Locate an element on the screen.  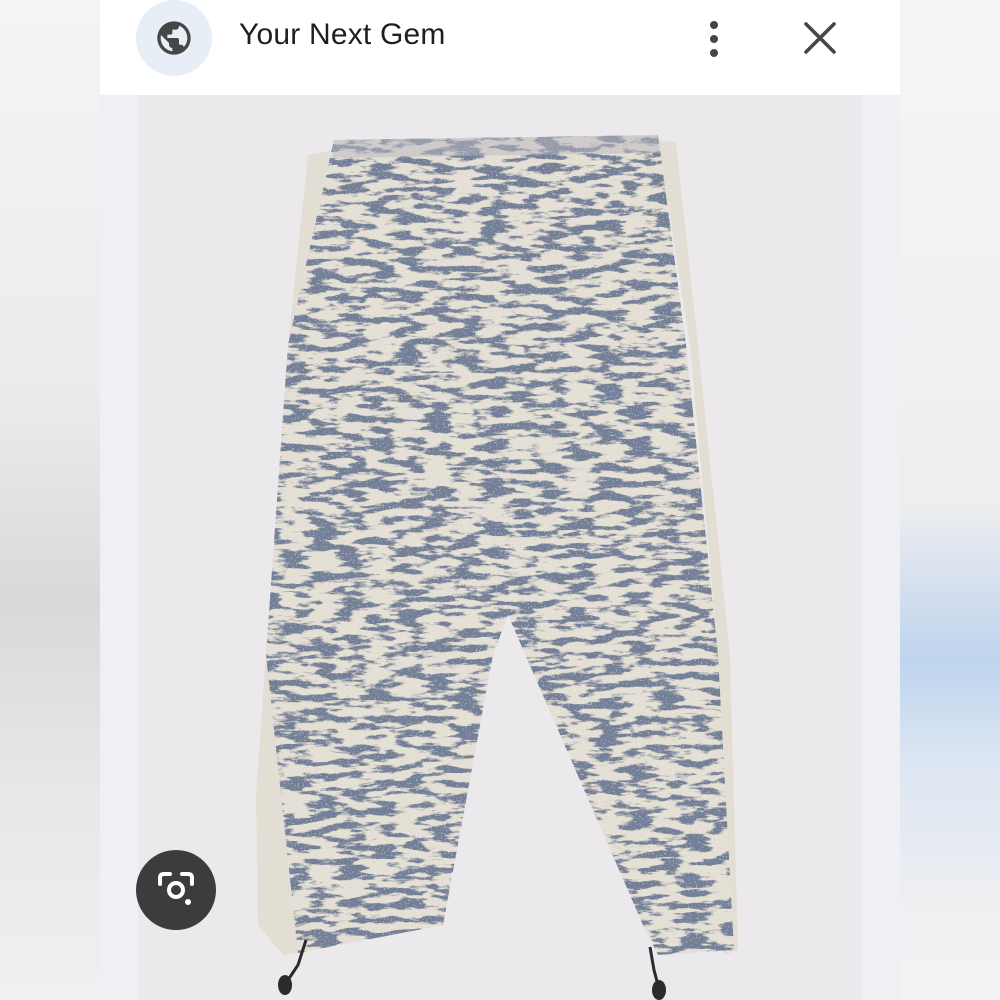
visual-search-button is located at coordinates (176, 890).